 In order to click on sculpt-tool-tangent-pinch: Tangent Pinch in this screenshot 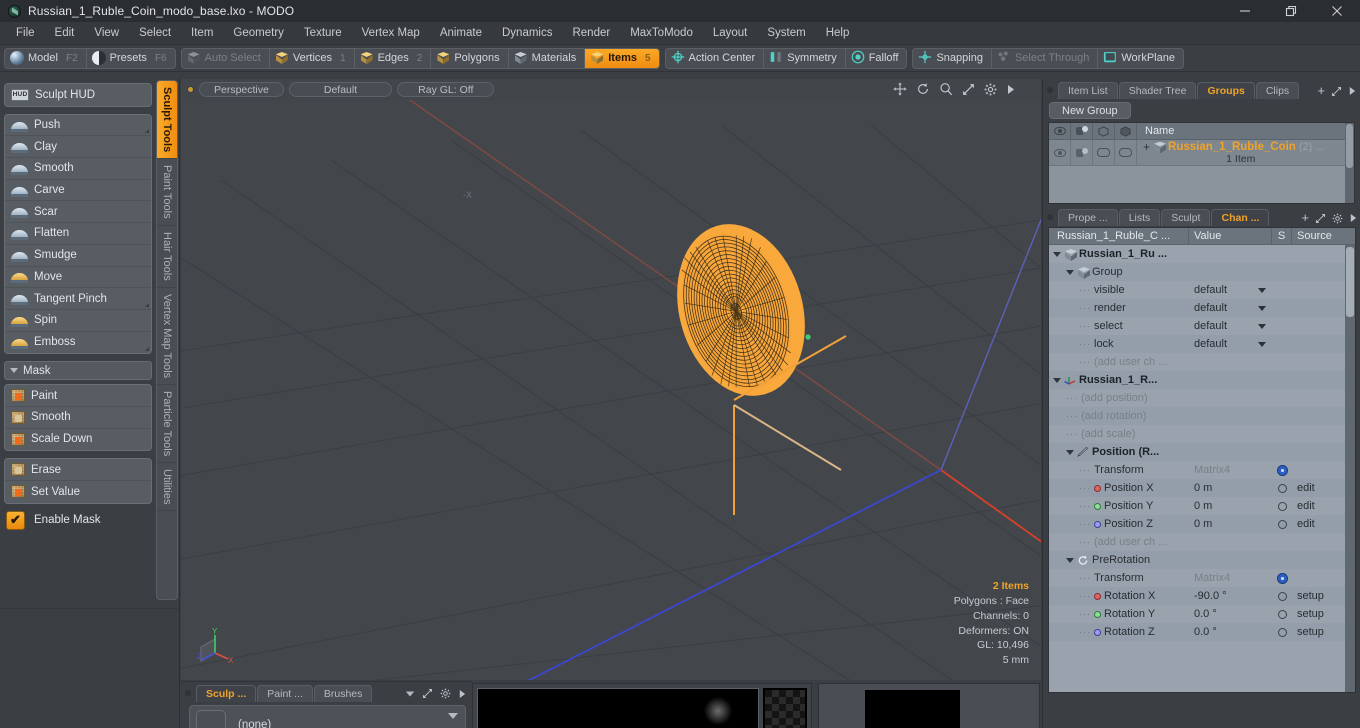, I will do `click(78, 299)`.